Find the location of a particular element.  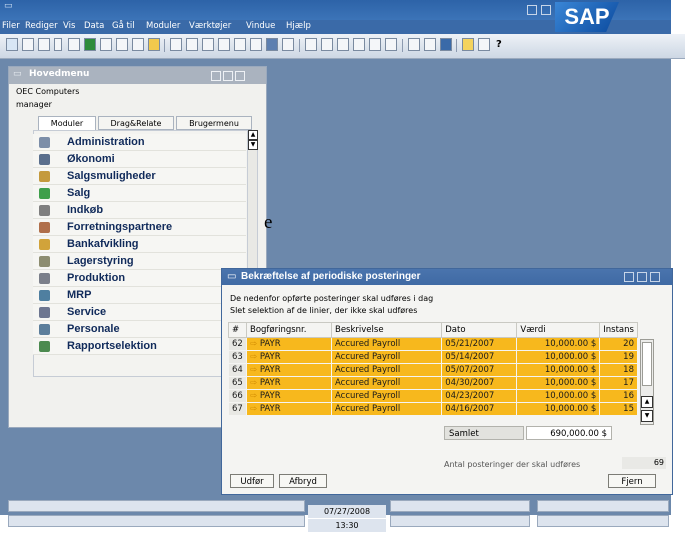

menu-gaa-til: Gå til is located at coordinates (123, 26).